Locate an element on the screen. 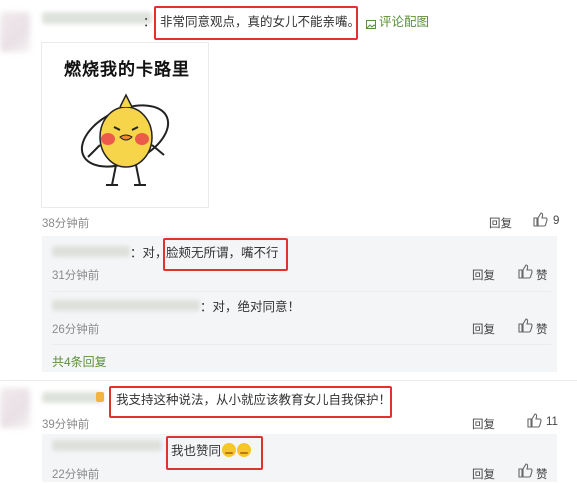 The image size is (577, 483). sticker-caption: 燃烧我的卡路里 is located at coordinates (127, 70).